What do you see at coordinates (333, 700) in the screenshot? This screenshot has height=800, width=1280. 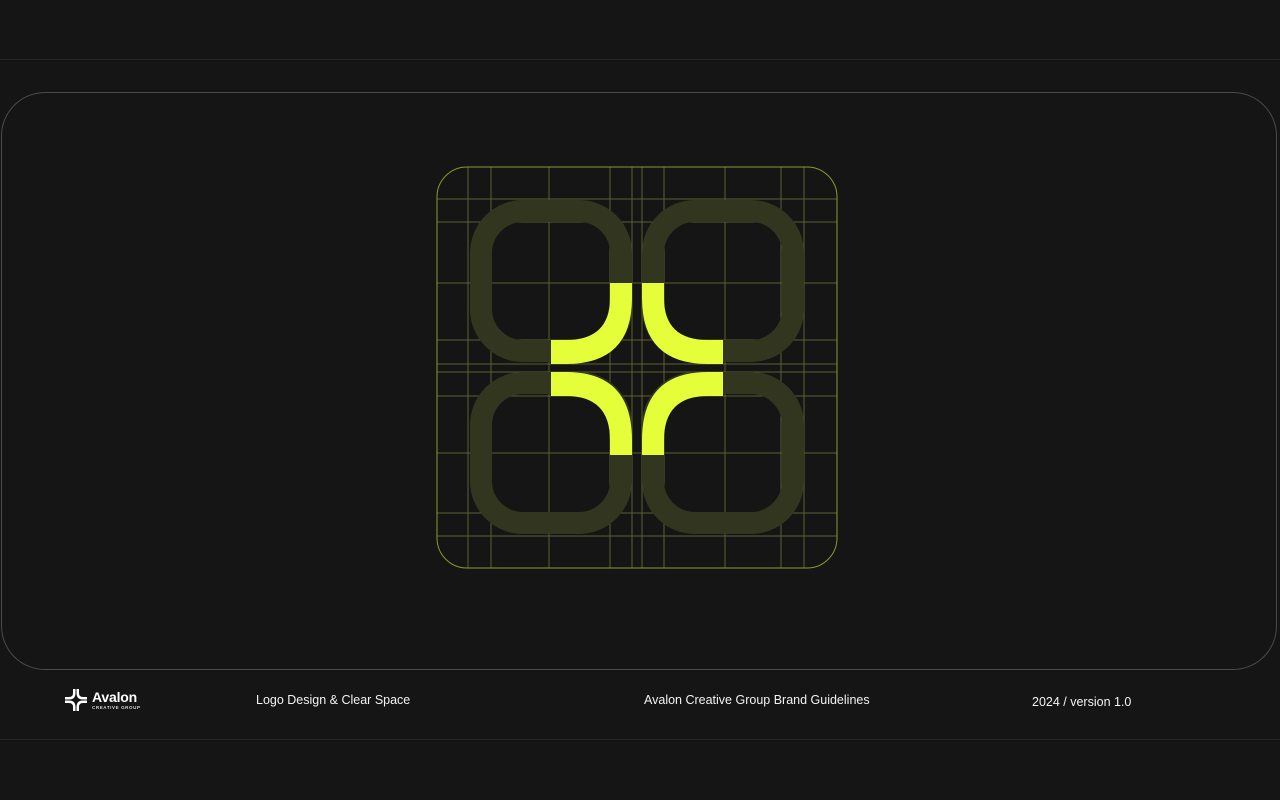 I see `section-title: Logo Design & Clear Space` at bounding box center [333, 700].